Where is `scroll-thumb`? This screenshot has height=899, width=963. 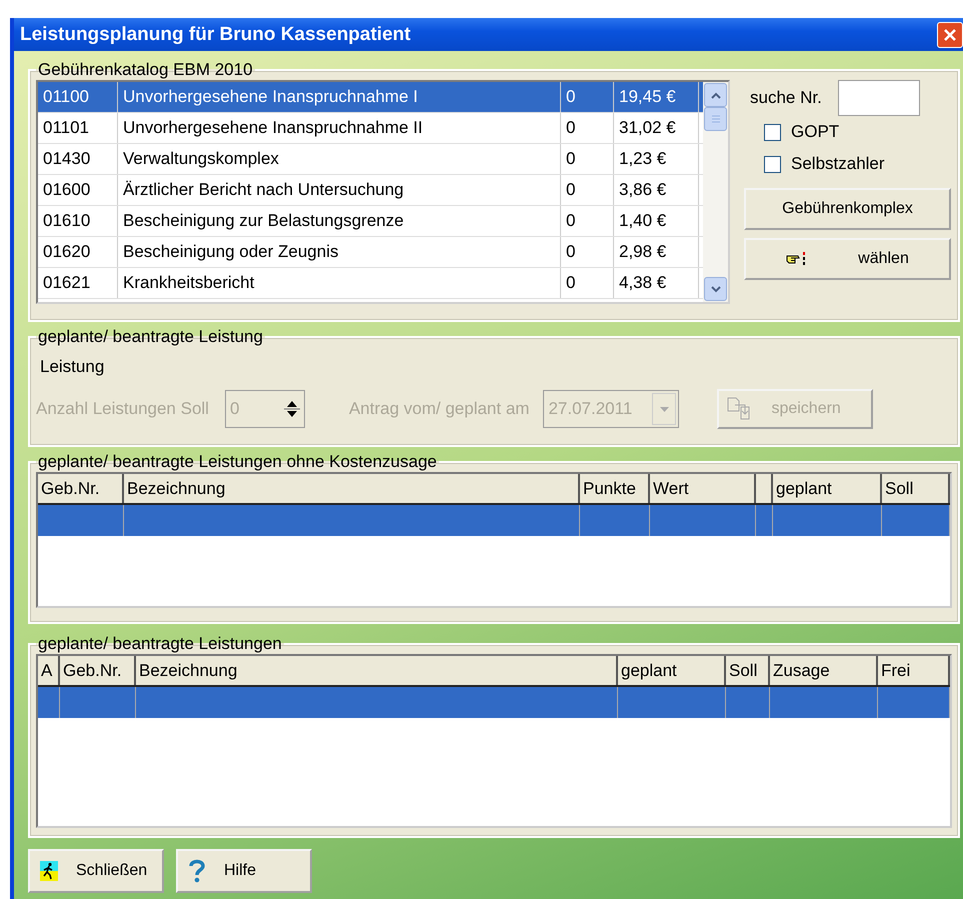 scroll-thumb is located at coordinates (715, 119).